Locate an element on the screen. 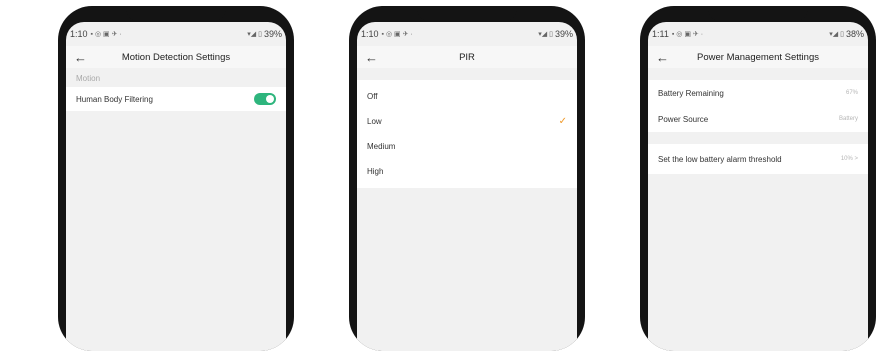 The height and width of the screenshot is (351, 894). battery-remaining-value: 67% is located at coordinates (851, 93).